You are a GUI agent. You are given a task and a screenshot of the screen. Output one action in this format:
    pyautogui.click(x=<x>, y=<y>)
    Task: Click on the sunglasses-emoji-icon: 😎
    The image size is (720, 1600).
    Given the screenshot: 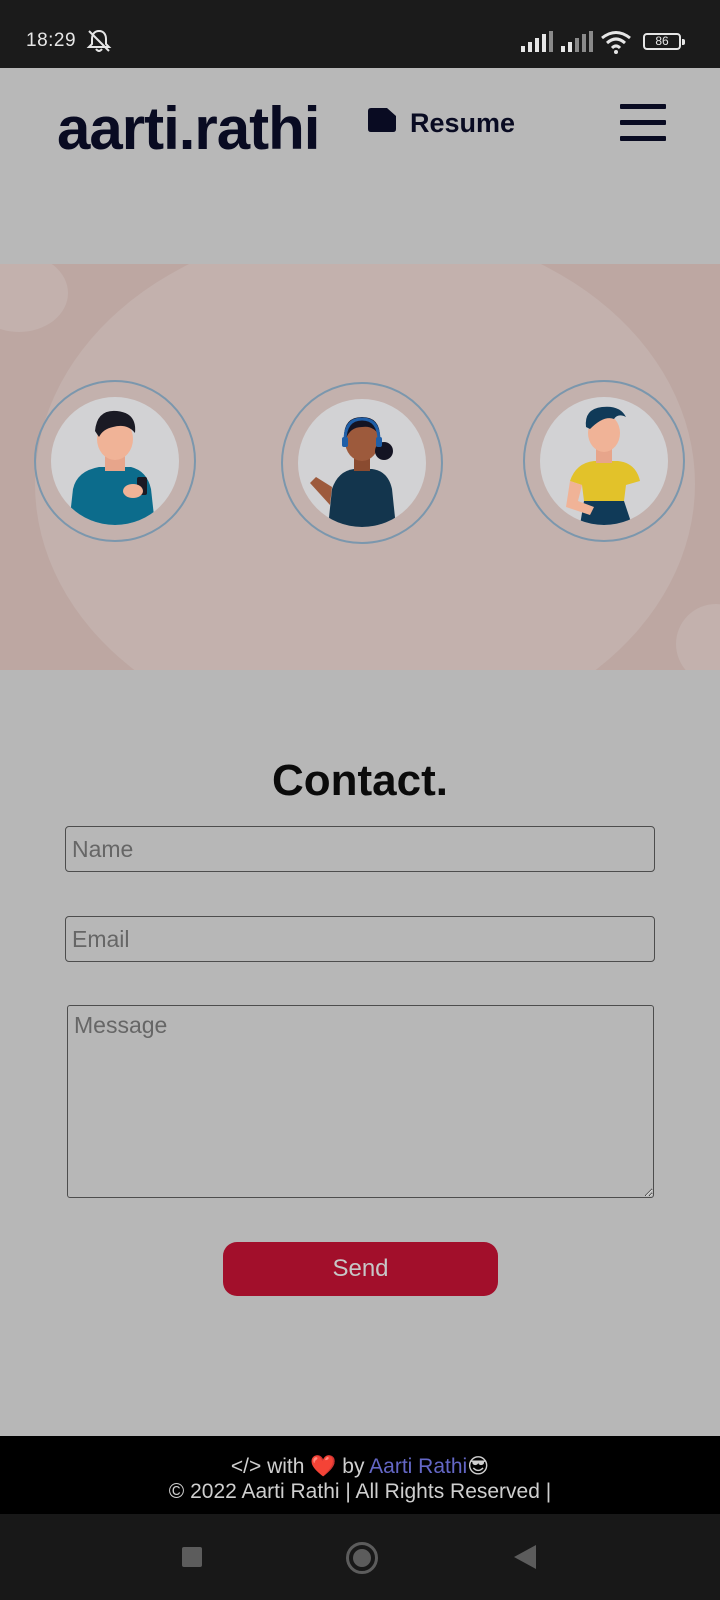 What is the action you would take?
    pyautogui.click(x=478, y=1466)
    